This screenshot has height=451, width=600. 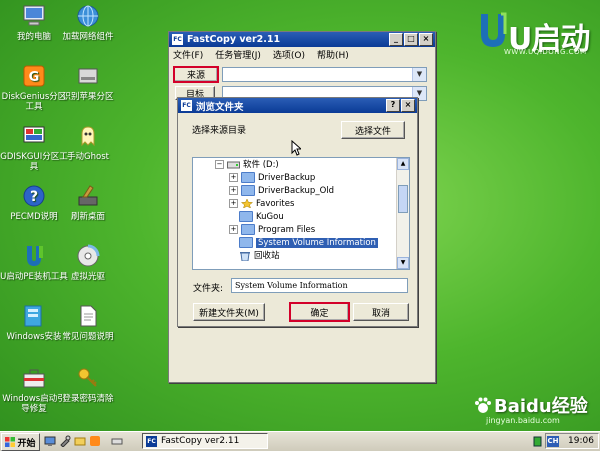 What do you see at coordinates (20, 442) in the screenshot?
I see `start-button: 开始` at bounding box center [20, 442].